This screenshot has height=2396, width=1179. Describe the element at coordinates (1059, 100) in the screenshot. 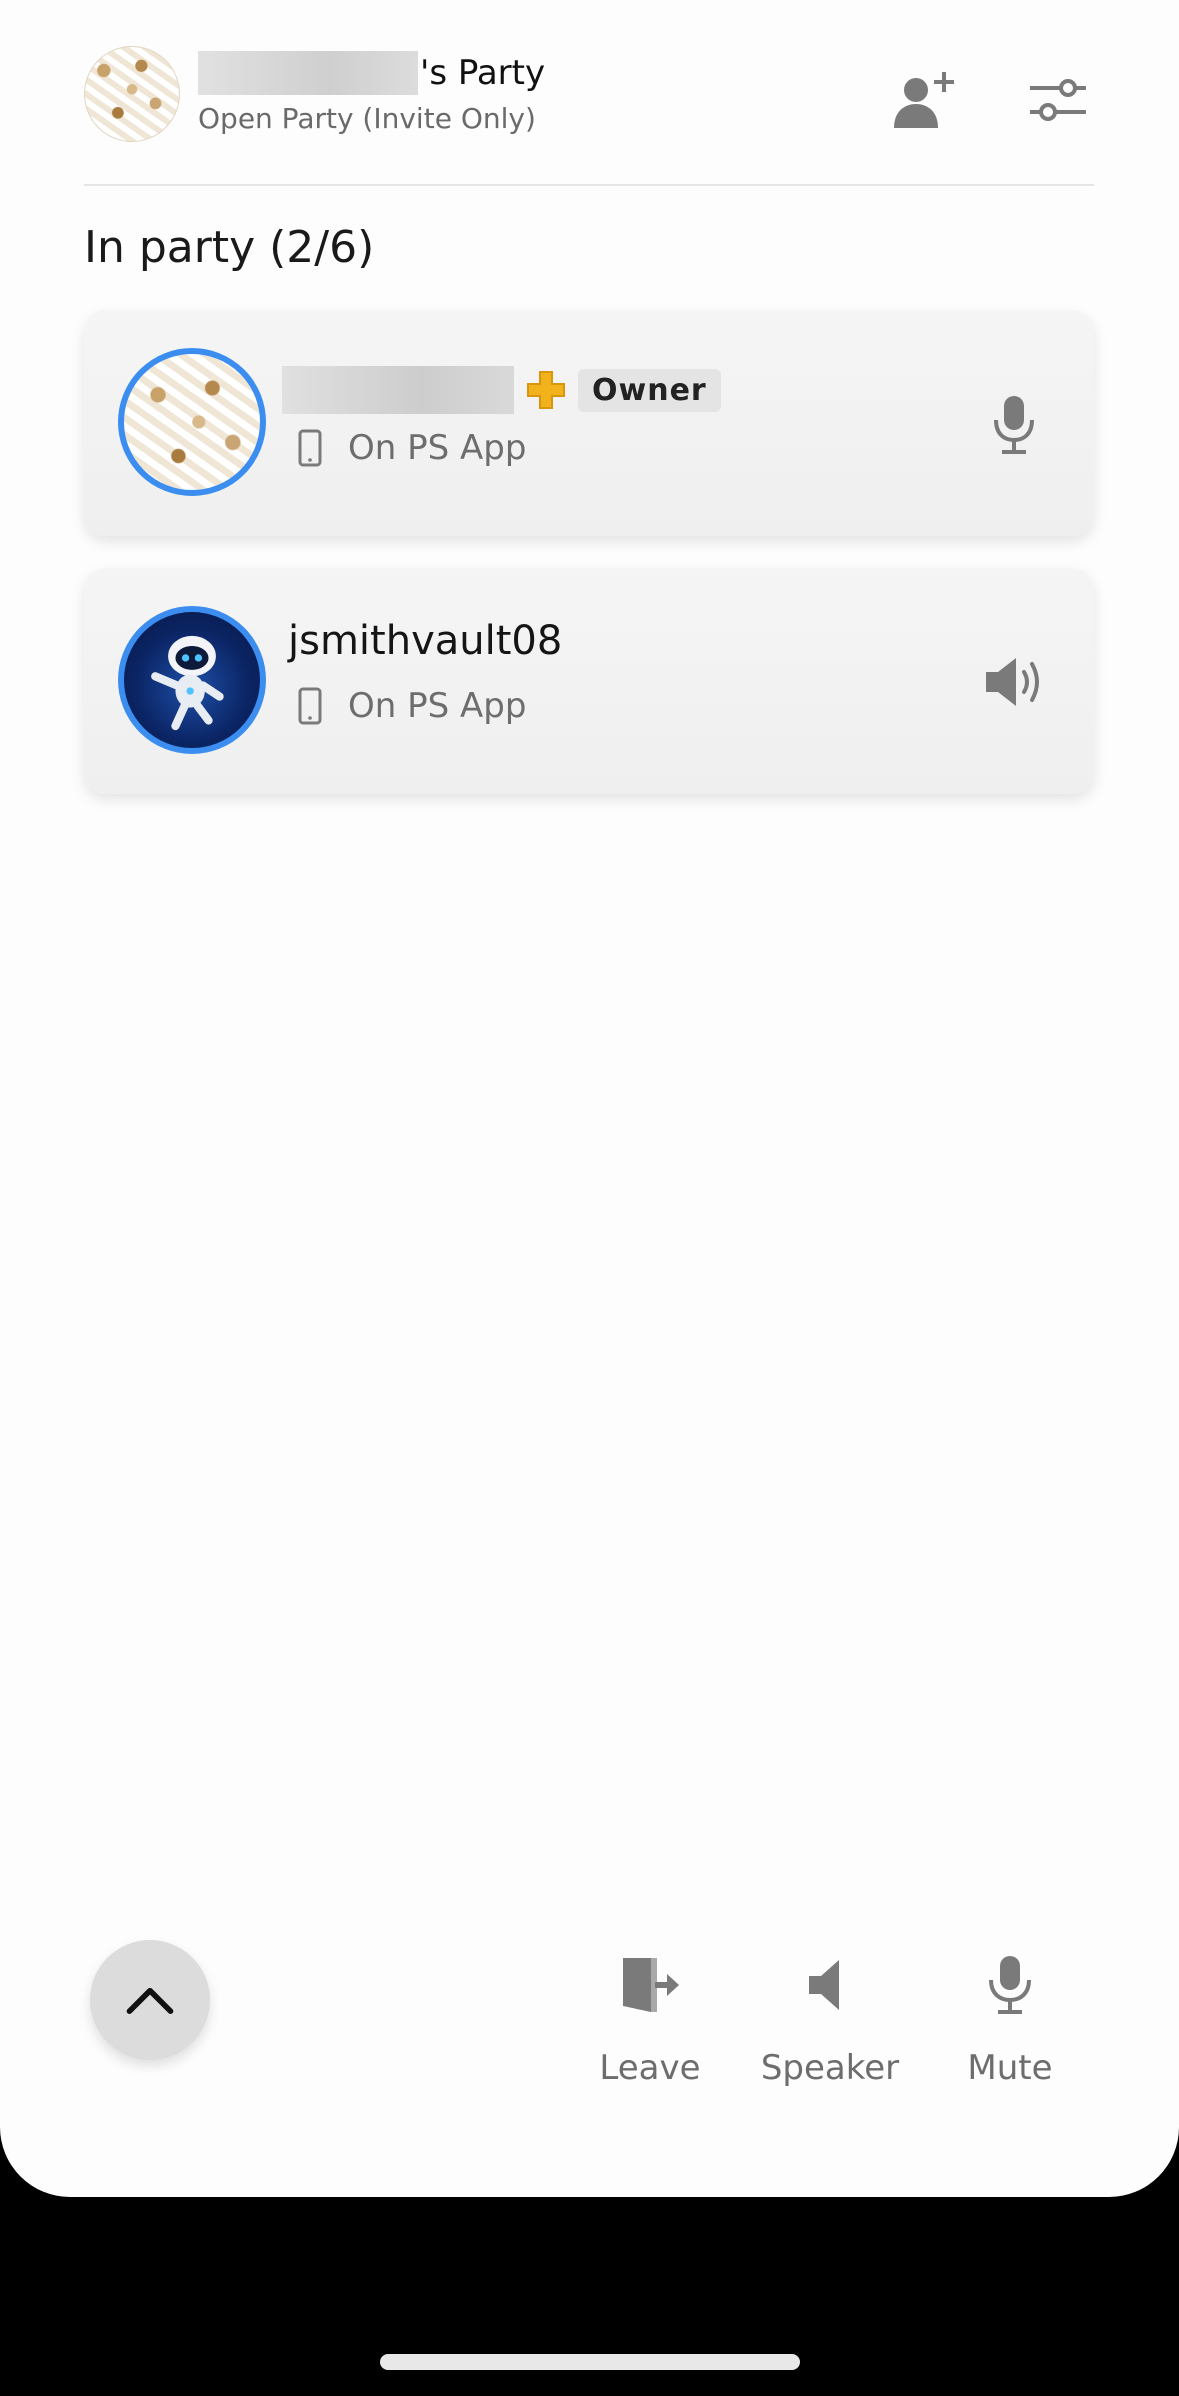

I see `sliders-icon` at that location.